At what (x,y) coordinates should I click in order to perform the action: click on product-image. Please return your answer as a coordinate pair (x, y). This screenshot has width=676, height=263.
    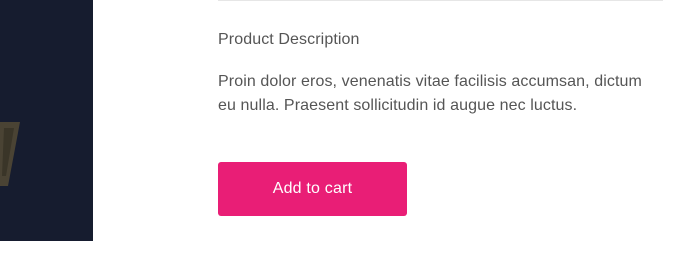
    Looking at the image, I should click on (46, 120).